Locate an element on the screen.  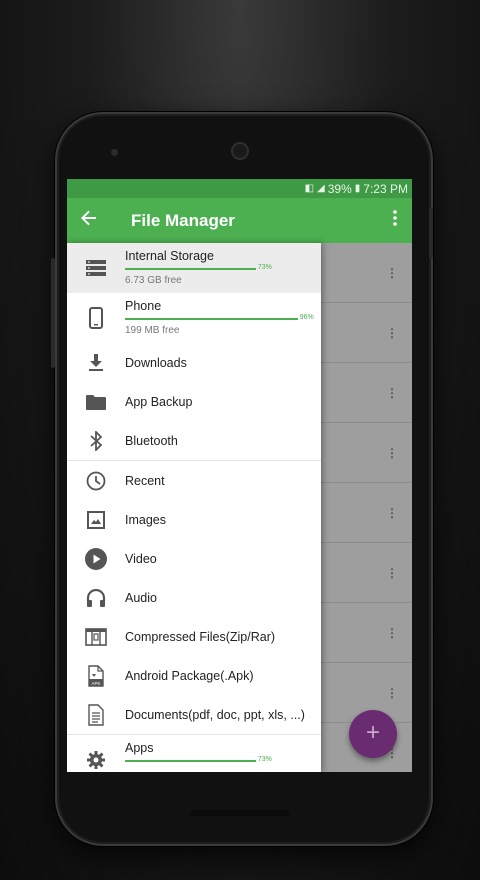
arrow-left-icon is located at coordinates (89, 220).